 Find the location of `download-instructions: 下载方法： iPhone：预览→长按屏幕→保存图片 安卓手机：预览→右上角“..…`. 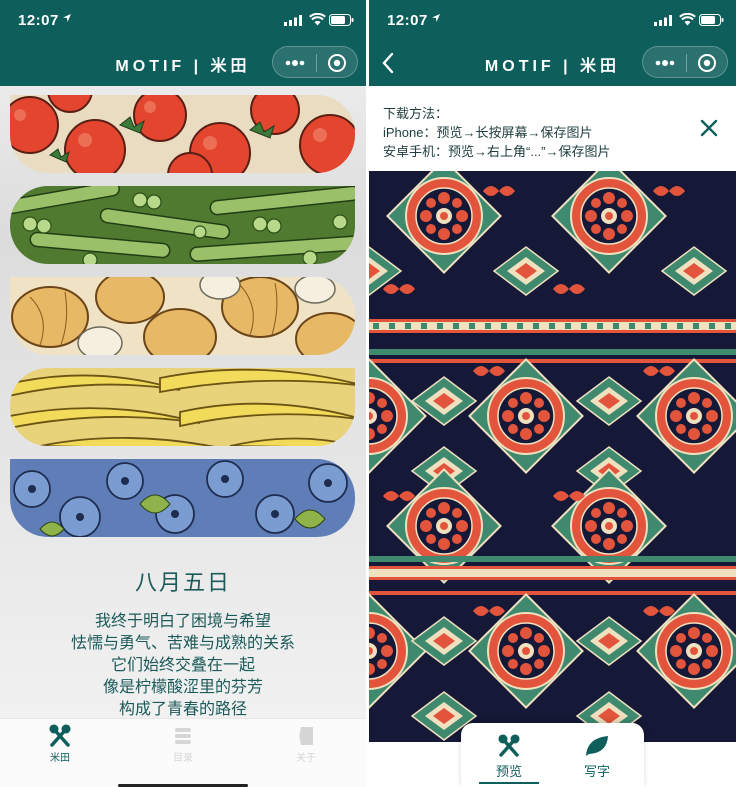

download-instructions: 下载方法： iPhone：预览→长按屏幕→保存图片 安卓手机：预览→右上角“..… is located at coordinates (552, 133).